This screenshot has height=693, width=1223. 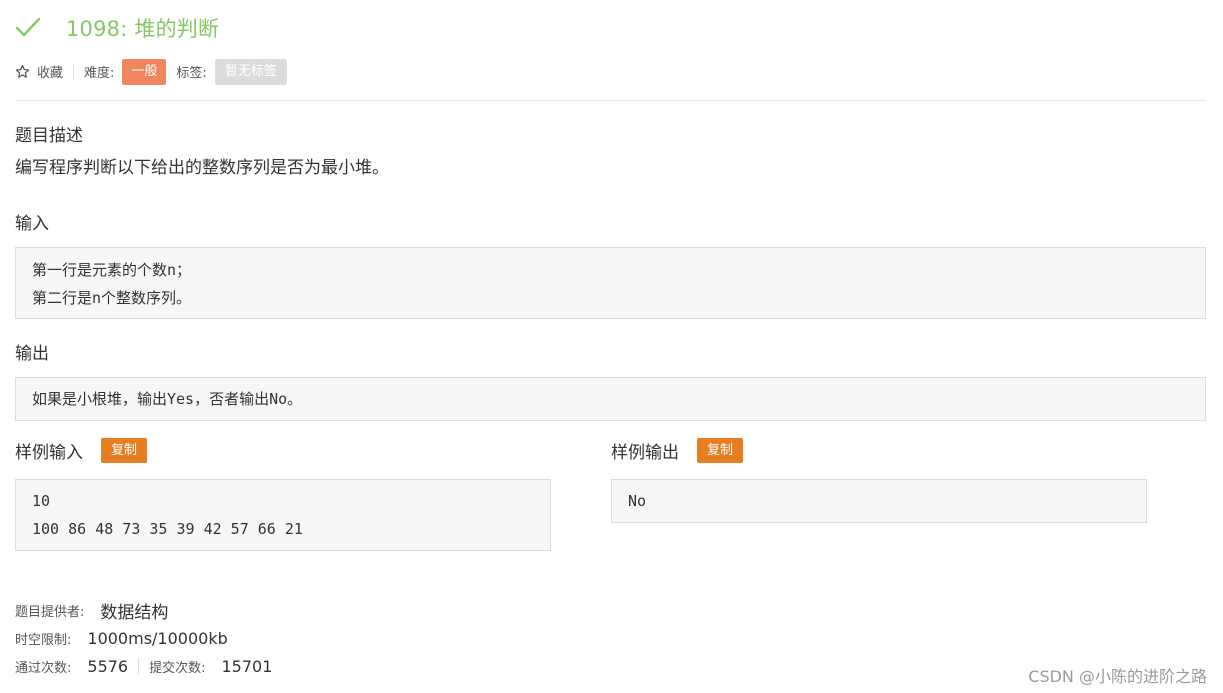 What do you see at coordinates (99, 73) in the screenshot?
I see `difficulty-label: 难度:` at bounding box center [99, 73].